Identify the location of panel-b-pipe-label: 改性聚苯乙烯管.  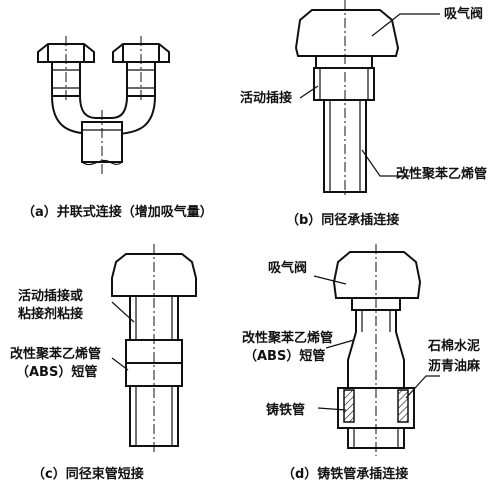
(441, 174).